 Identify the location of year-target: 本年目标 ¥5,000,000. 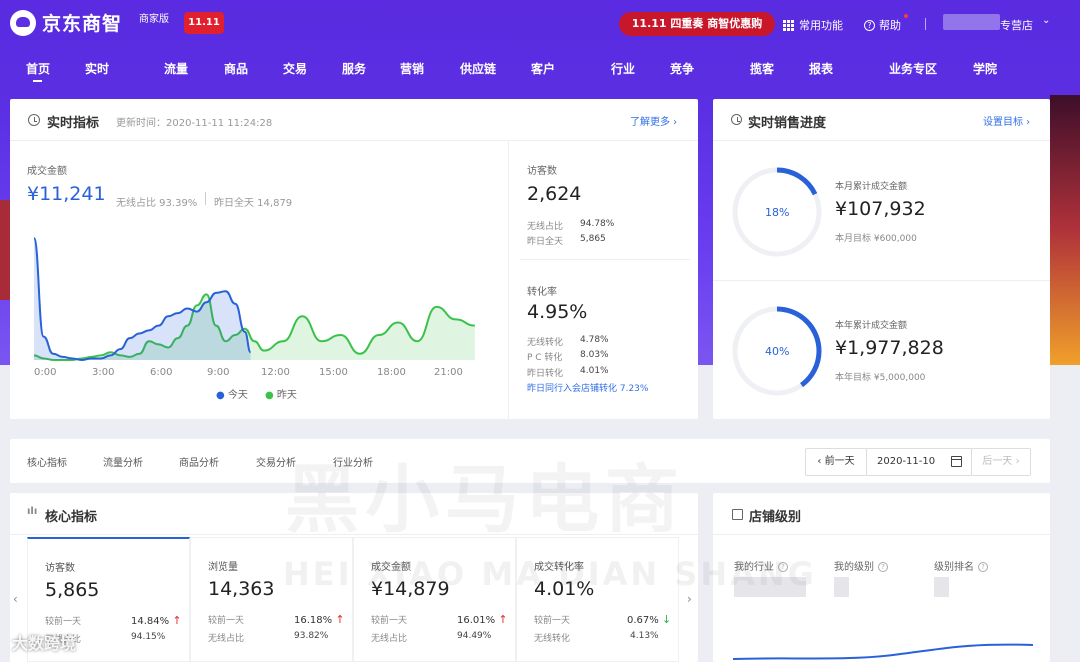
(880, 378).